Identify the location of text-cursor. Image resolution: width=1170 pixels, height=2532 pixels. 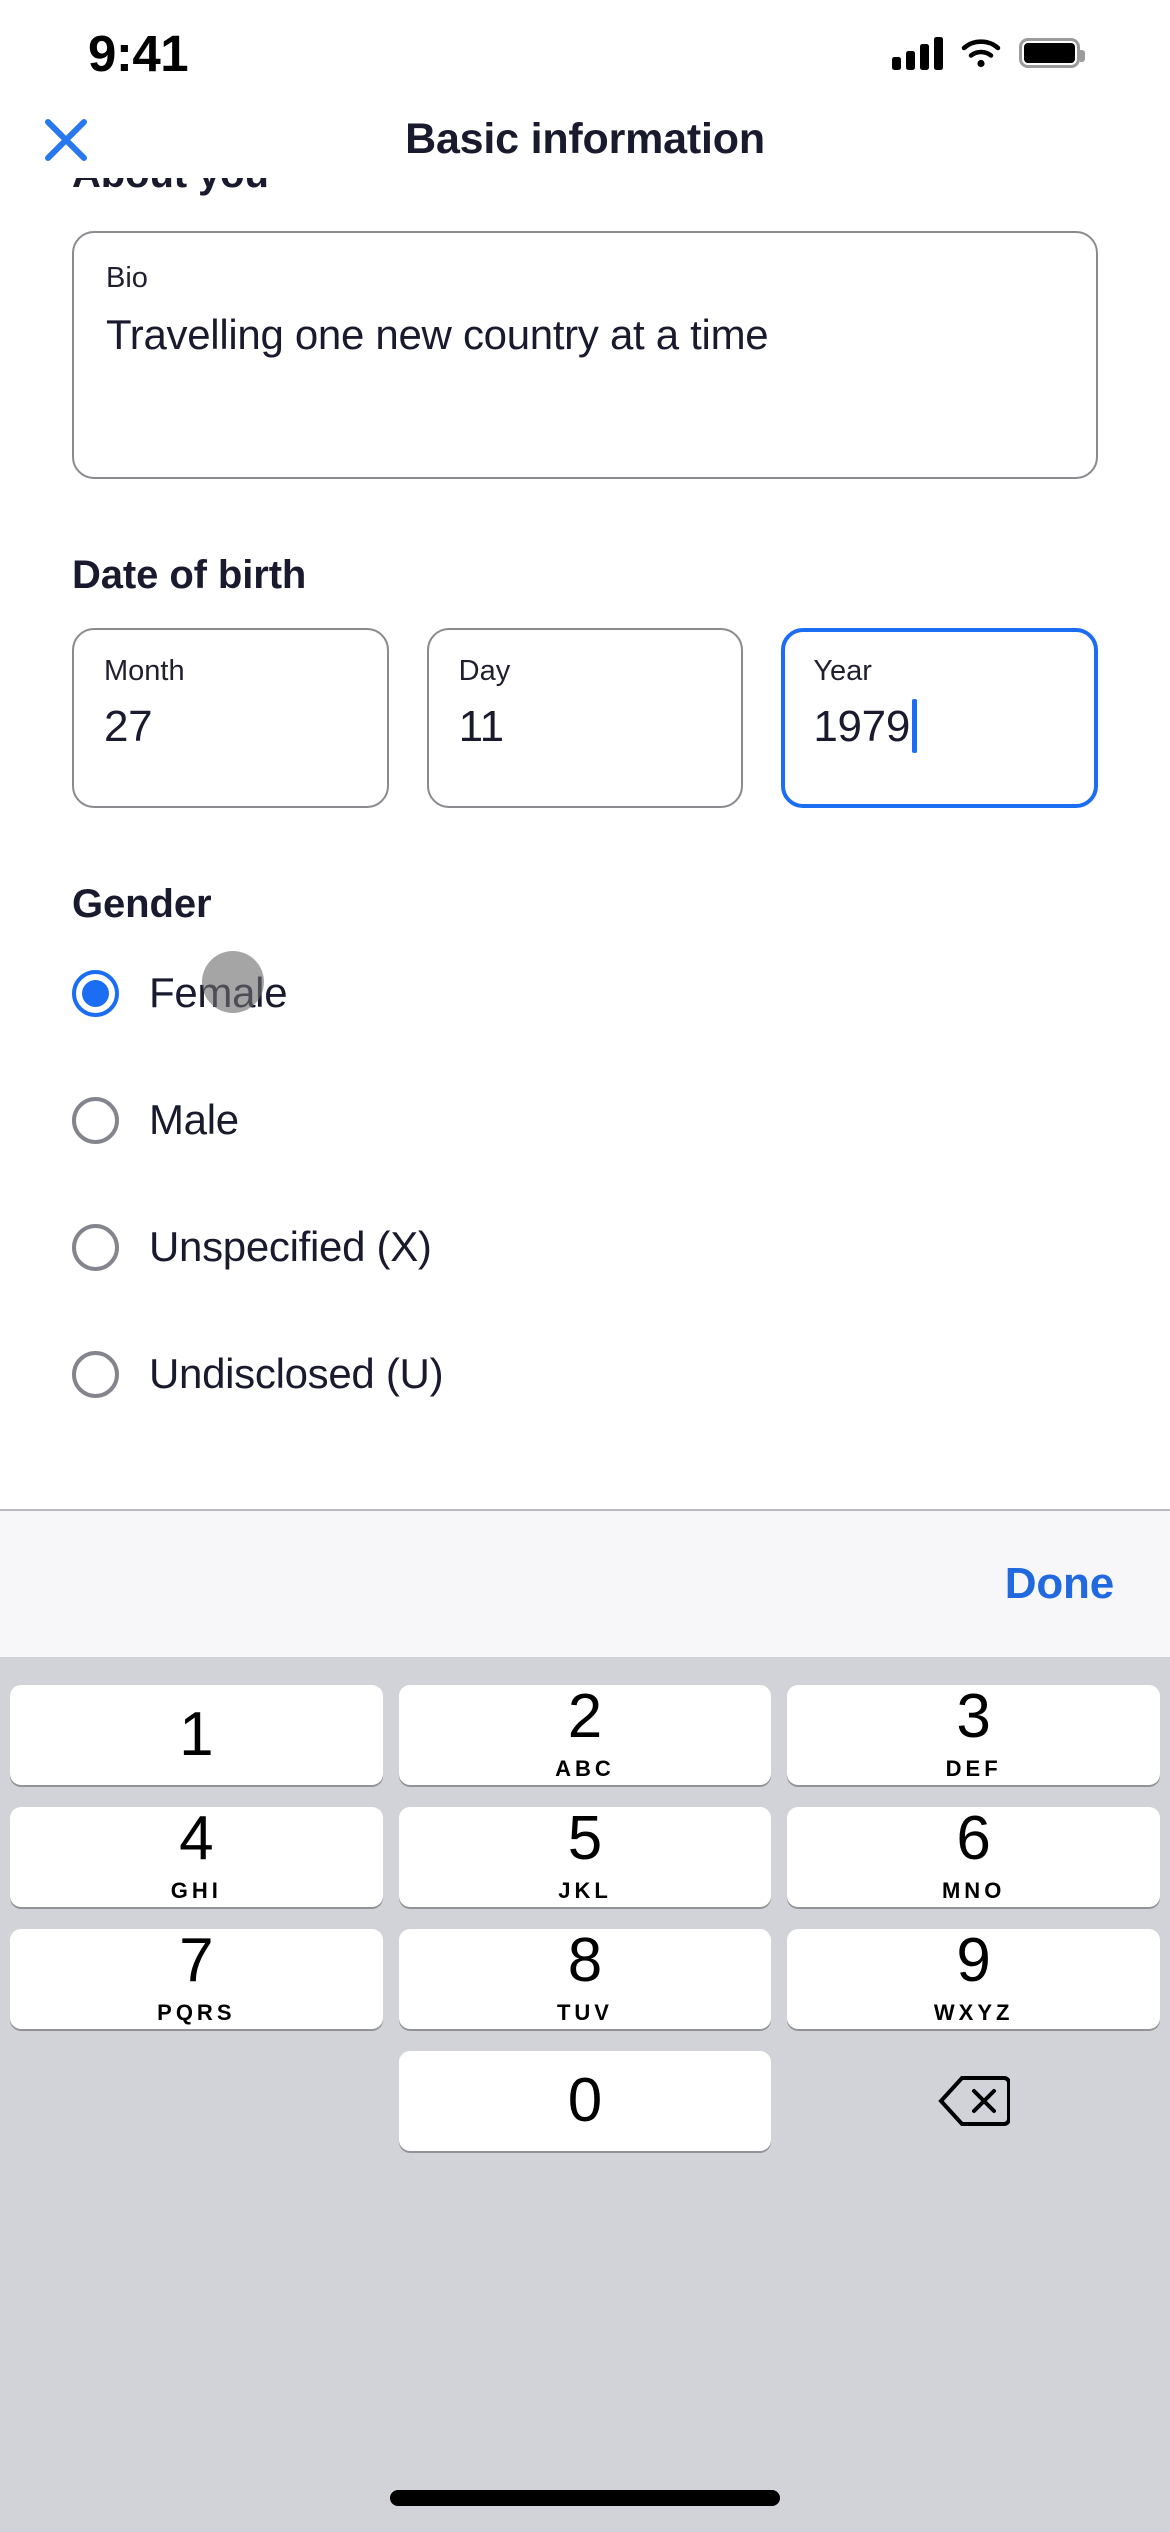
(915, 725).